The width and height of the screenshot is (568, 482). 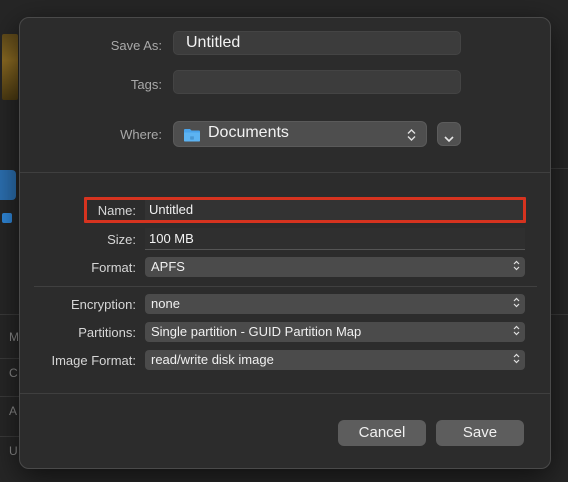 What do you see at coordinates (121, 239) in the screenshot?
I see `size-label: Size:` at bounding box center [121, 239].